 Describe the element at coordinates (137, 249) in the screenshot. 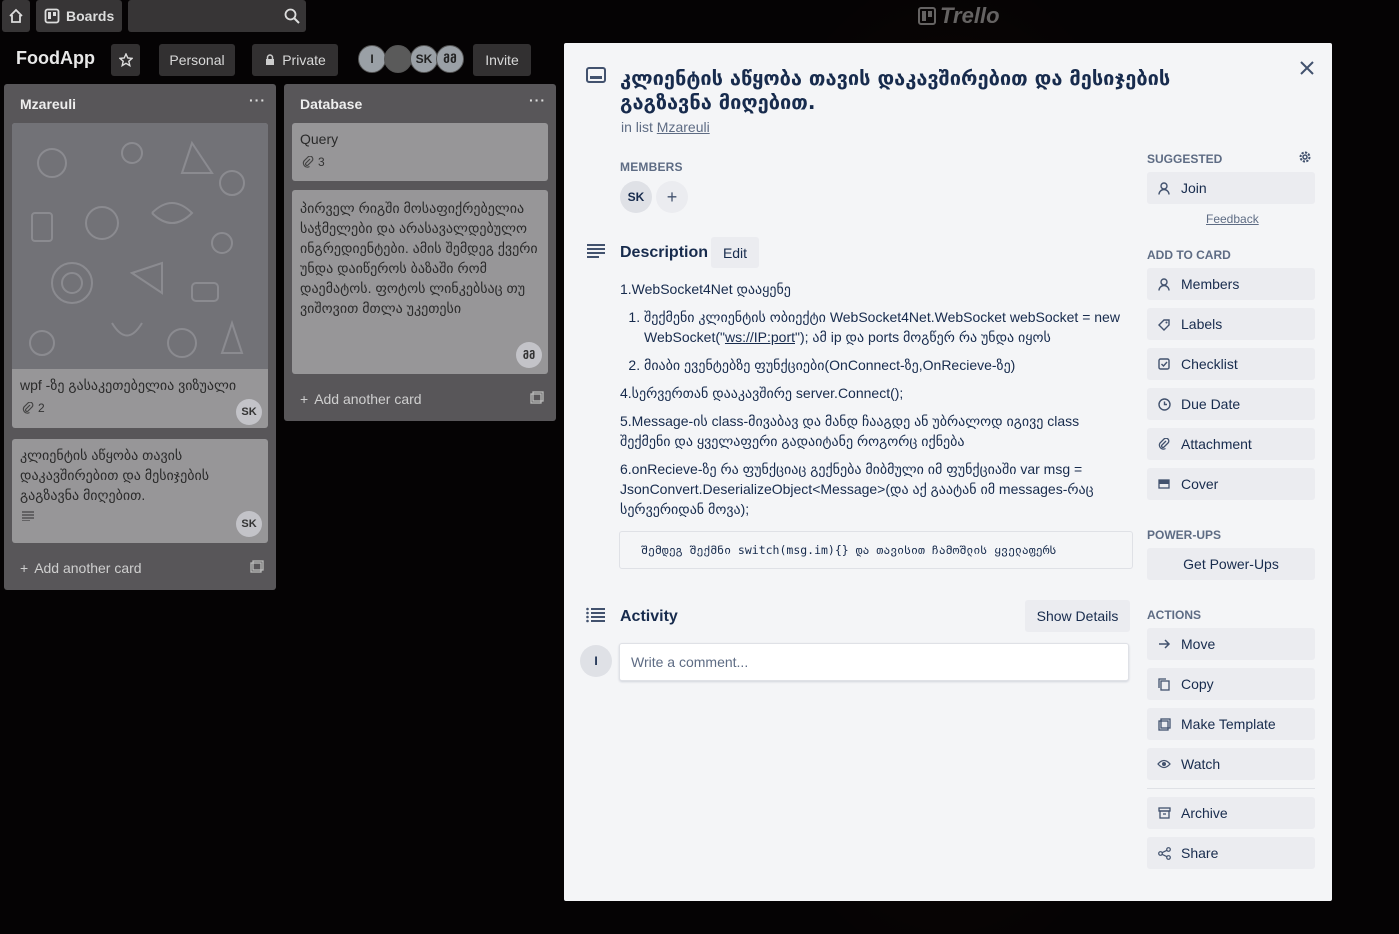

I see `food-pattern-icon` at that location.